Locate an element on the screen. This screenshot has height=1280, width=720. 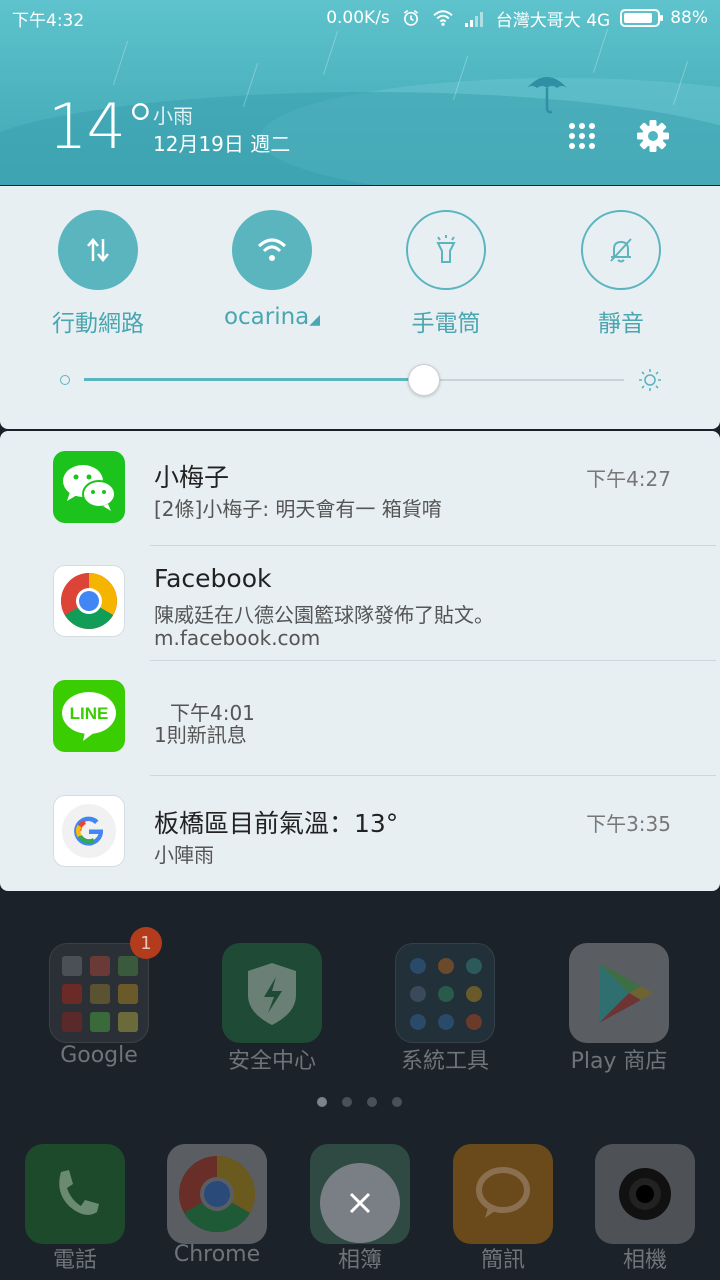
notification-time: 下午4:27 is located at coordinates (628, 479).